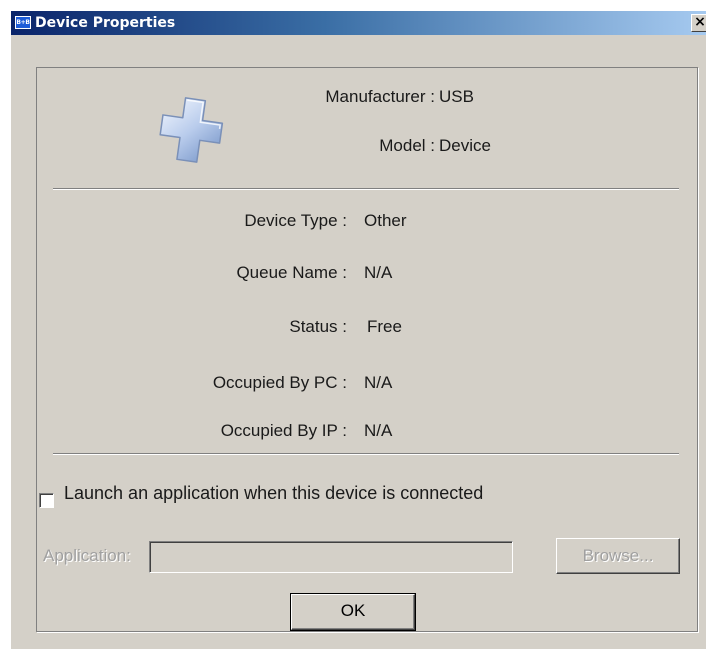 The width and height of the screenshot is (706, 649). I want to click on status-value: Free, so click(384, 326).